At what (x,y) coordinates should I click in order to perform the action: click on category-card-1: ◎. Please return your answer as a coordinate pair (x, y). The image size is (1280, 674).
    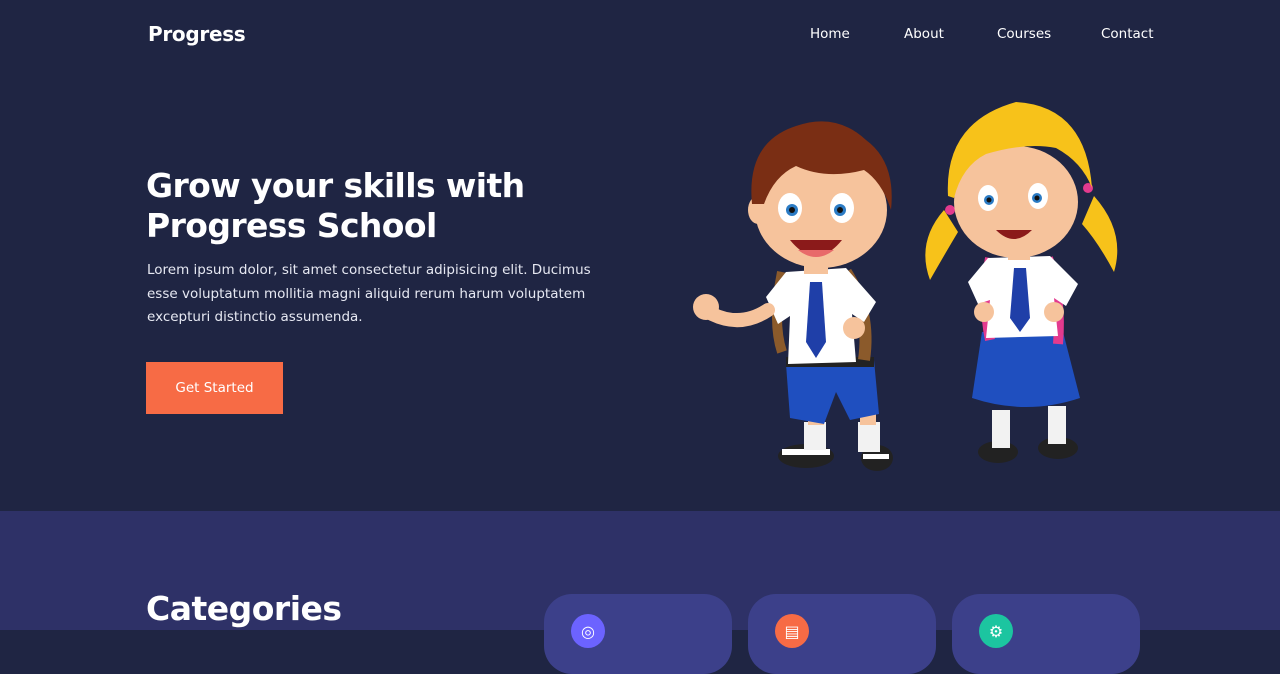
    Looking at the image, I should click on (638, 634).